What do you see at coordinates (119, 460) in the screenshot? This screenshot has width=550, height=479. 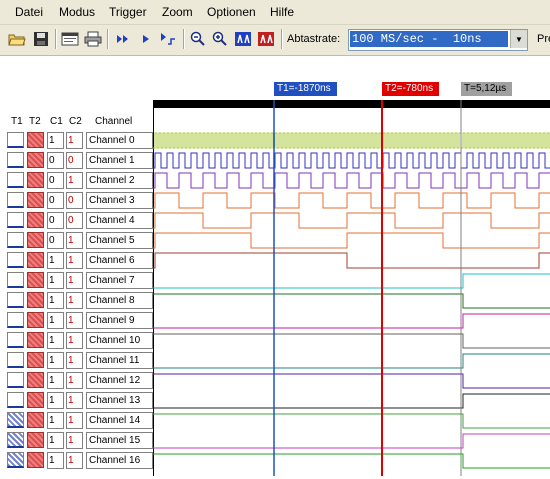 I see `channel-name: Channel 16` at bounding box center [119, 460].